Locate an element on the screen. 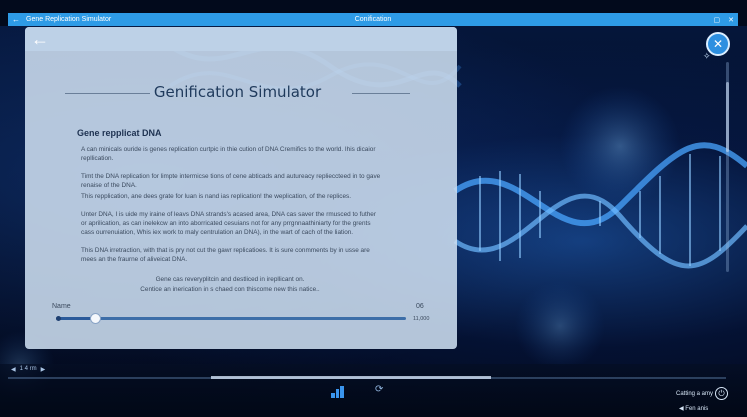 This screenshot has width=747, height=417. slider-fill is located at coordinates (75, 318).